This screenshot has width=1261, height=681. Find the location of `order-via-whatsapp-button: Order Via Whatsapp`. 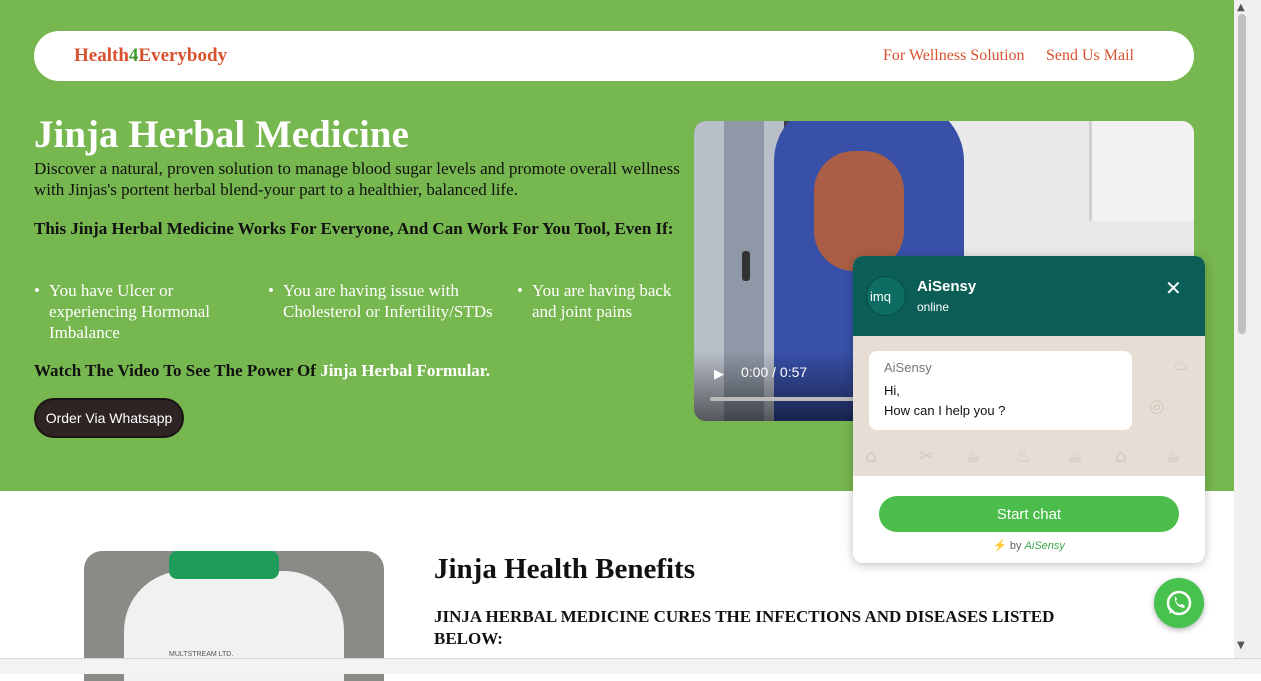

order-via-whatsapp-button: Order Via Whatsapp is located at coordinates (109, 418).